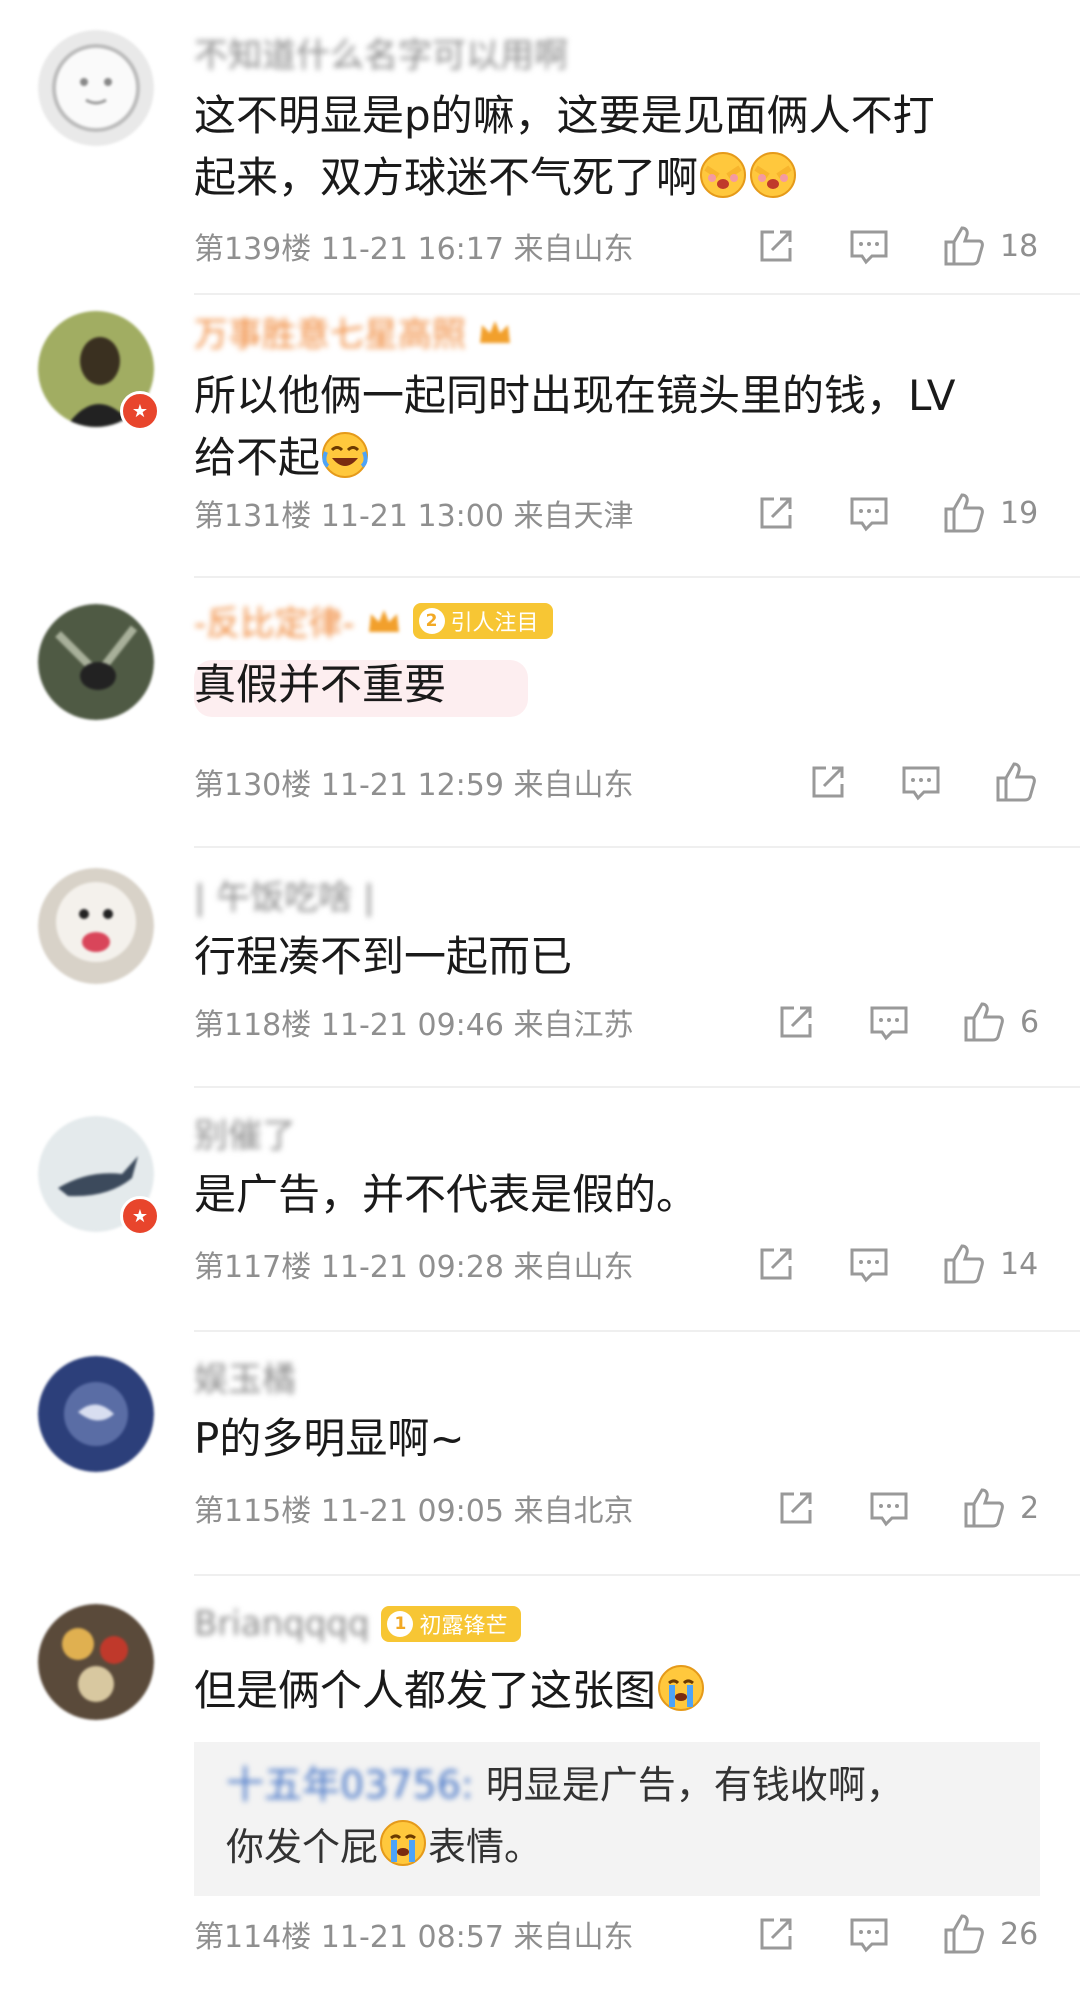 This screenshot has width=1080, height=2001. I want to click on username-row: Brianqqqq 1 初露锋芒, so click(358, 1624).